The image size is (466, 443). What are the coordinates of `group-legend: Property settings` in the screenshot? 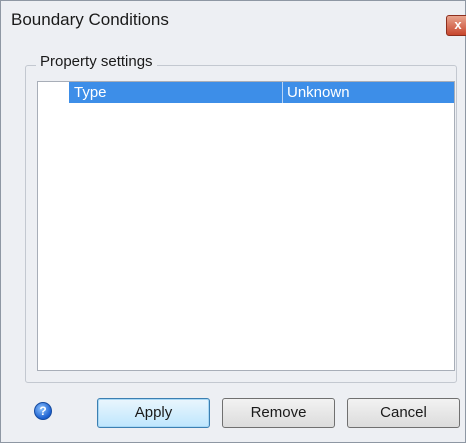 It's located at (96, 61).